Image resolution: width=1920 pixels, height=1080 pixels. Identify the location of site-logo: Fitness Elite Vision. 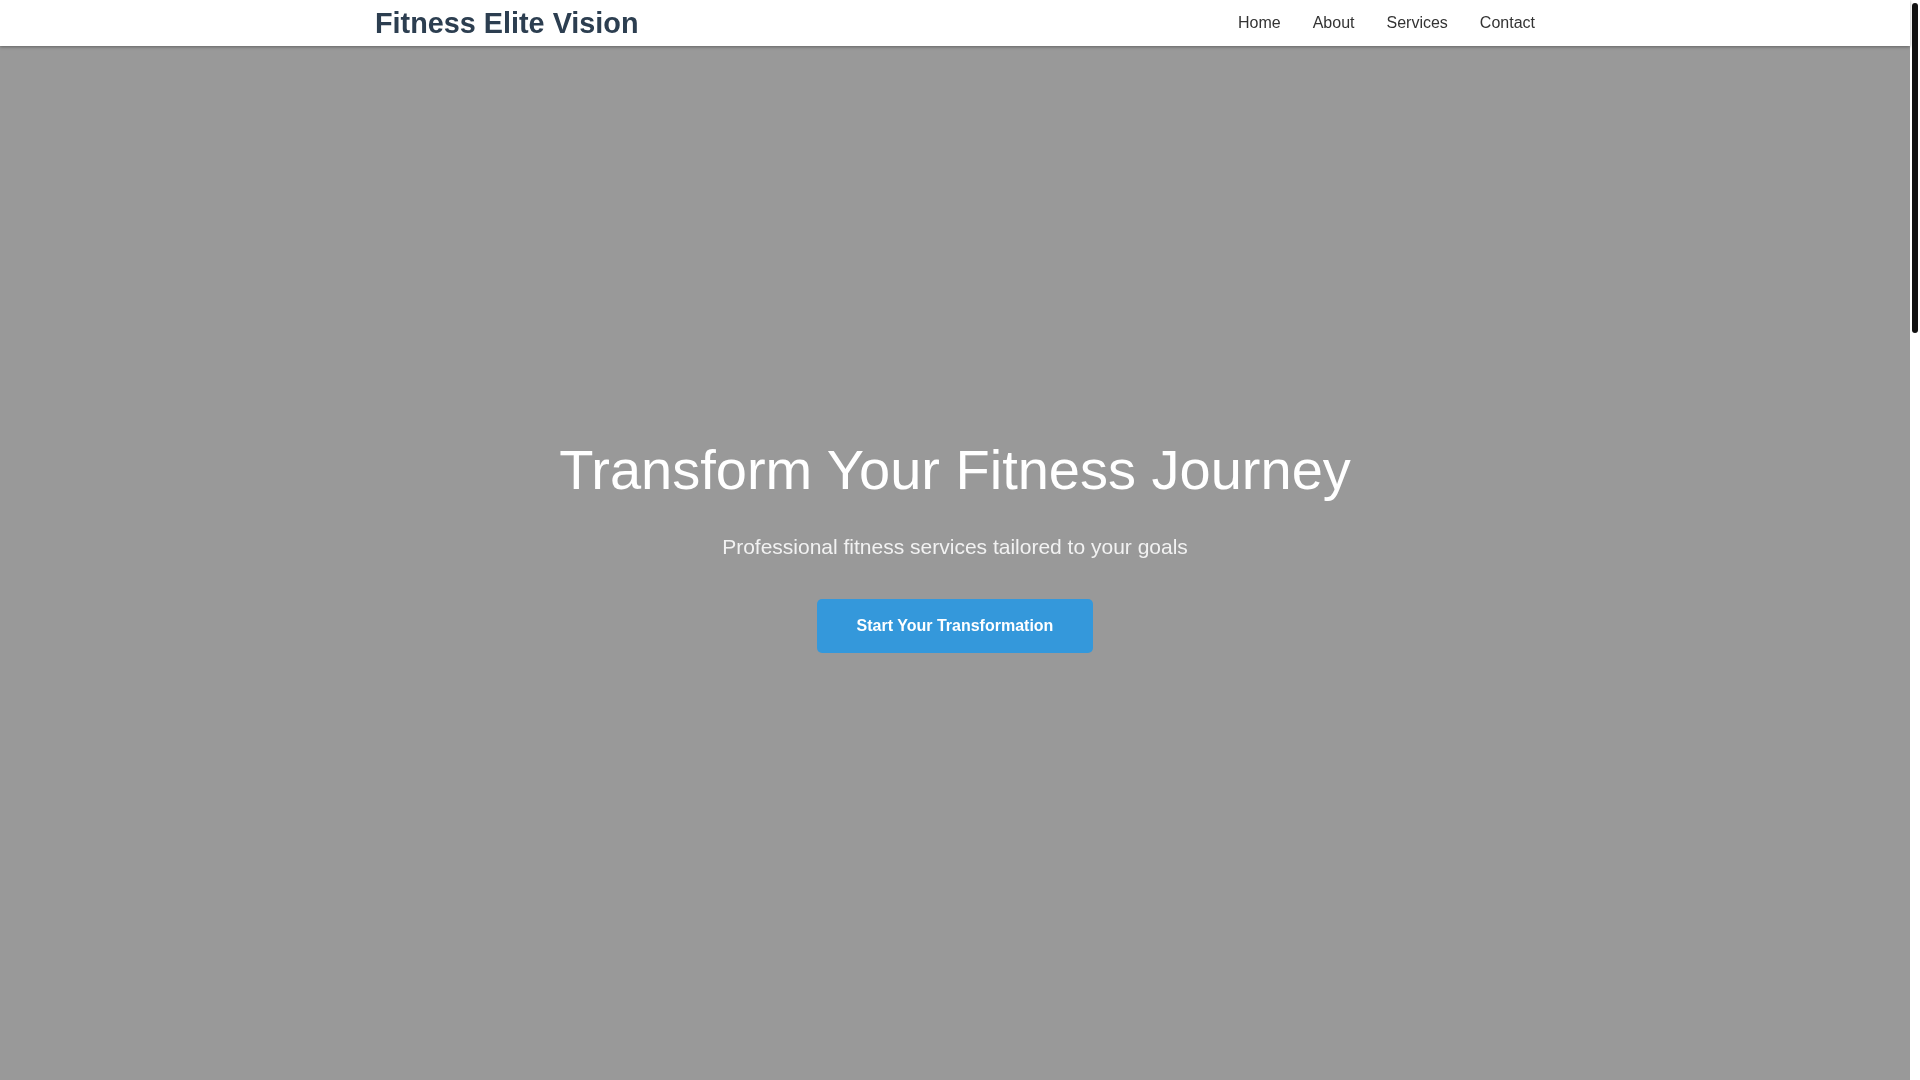
(507, 23).